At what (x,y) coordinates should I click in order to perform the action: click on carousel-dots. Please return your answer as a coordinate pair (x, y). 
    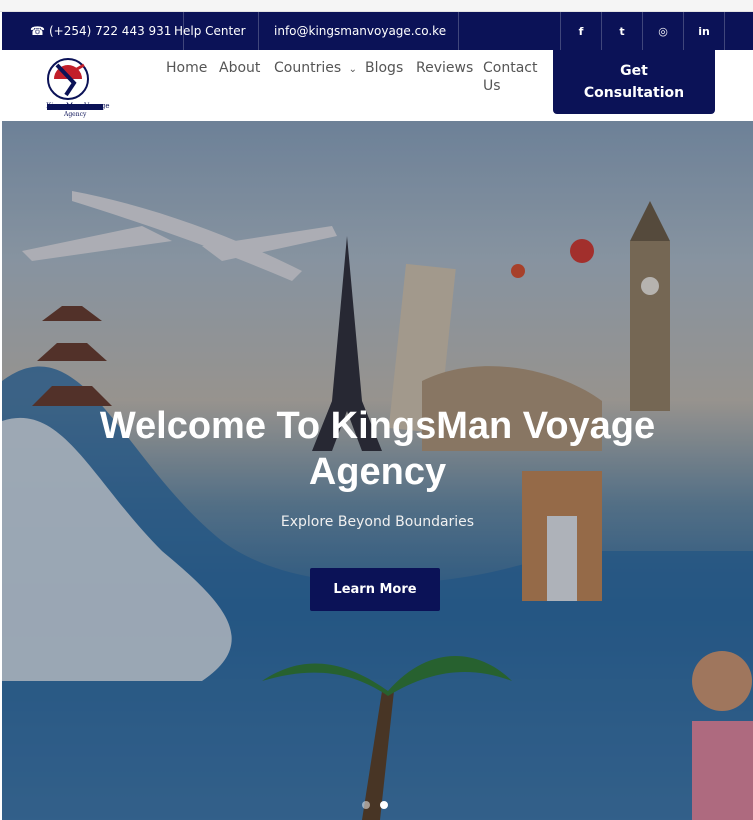
    Looking at the image, I should click on (375, 805).